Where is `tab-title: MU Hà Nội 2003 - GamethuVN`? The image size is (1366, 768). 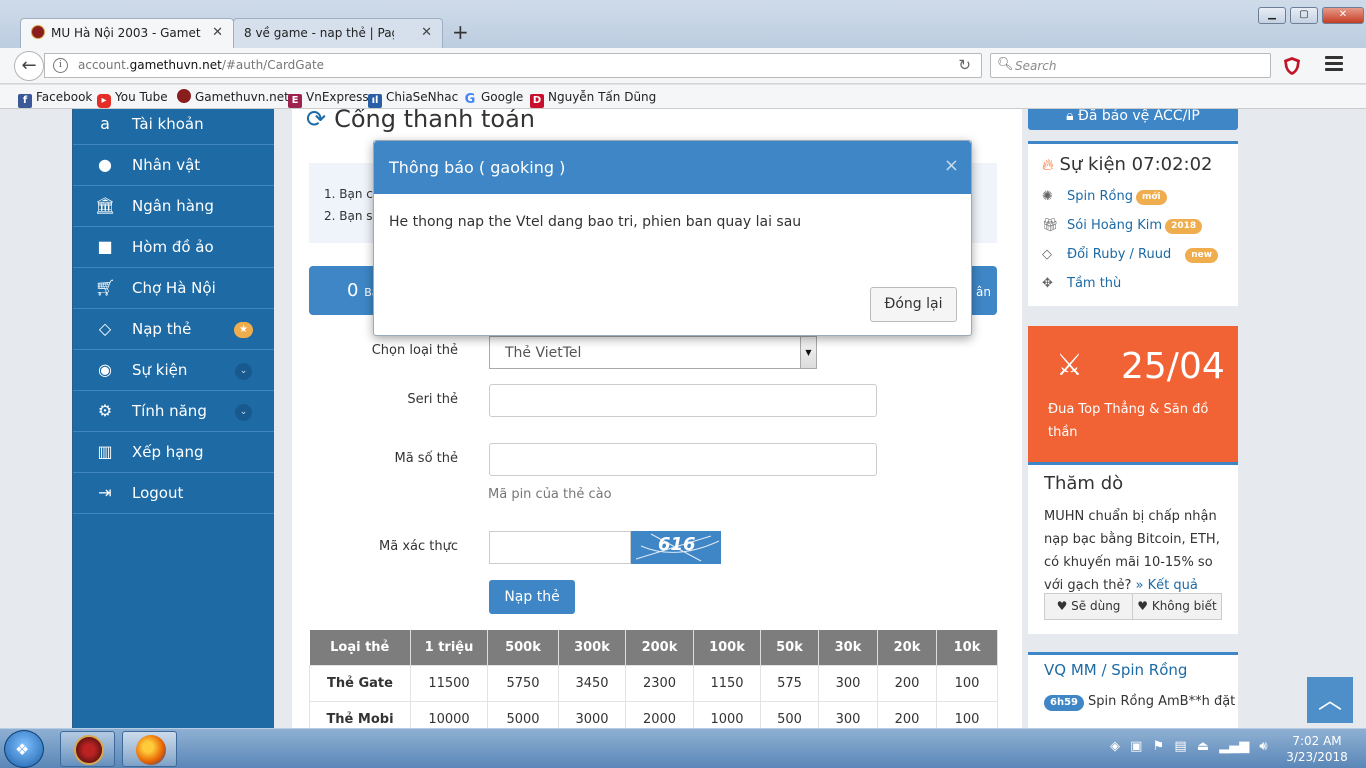
tab-title: MU Hà Nội 2003 - GamethuVN is located at coordinates (126, 33).